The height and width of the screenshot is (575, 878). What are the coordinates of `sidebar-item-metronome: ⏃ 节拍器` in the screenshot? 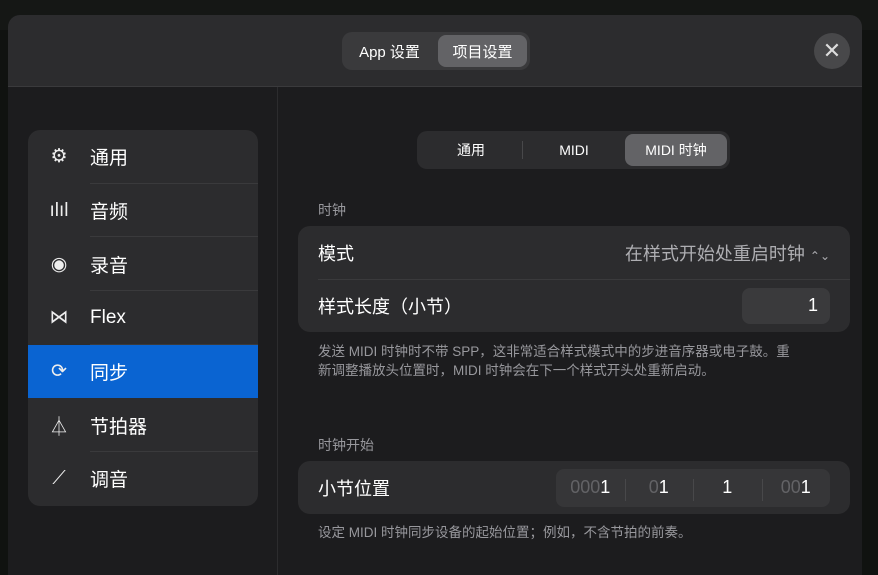 It's located at (143, 425).